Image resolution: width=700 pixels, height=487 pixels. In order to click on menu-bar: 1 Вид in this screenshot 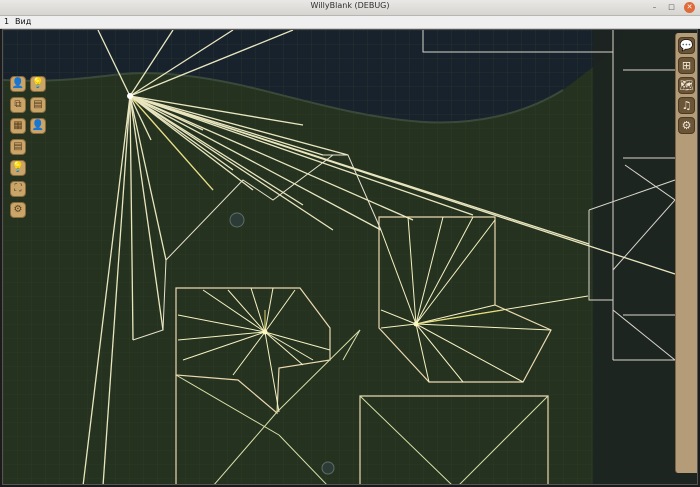, I will do `click(350, 22)`.